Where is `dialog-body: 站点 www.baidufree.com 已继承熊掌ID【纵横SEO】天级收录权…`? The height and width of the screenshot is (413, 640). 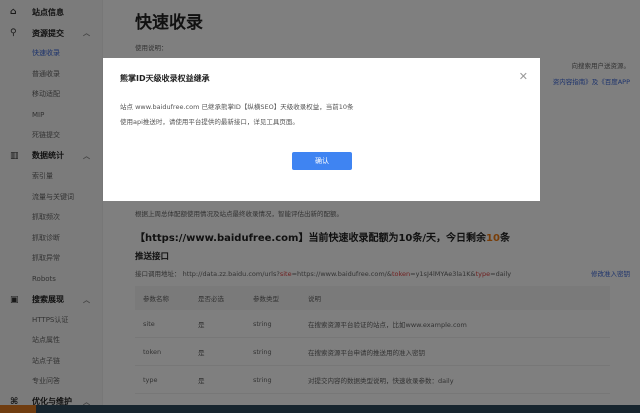
dialog-body: 站点 www.baidufree.com 已继承熊掌ID【纵横SEO】天级收录权… is located at coordinates (237, 115).